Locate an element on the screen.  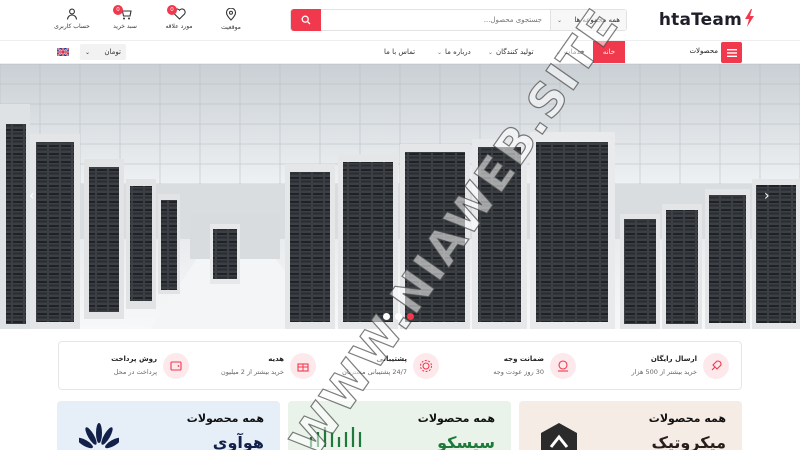
search-bar: همه مجموعه ها ⌄ is located at coordinates (458, 20).